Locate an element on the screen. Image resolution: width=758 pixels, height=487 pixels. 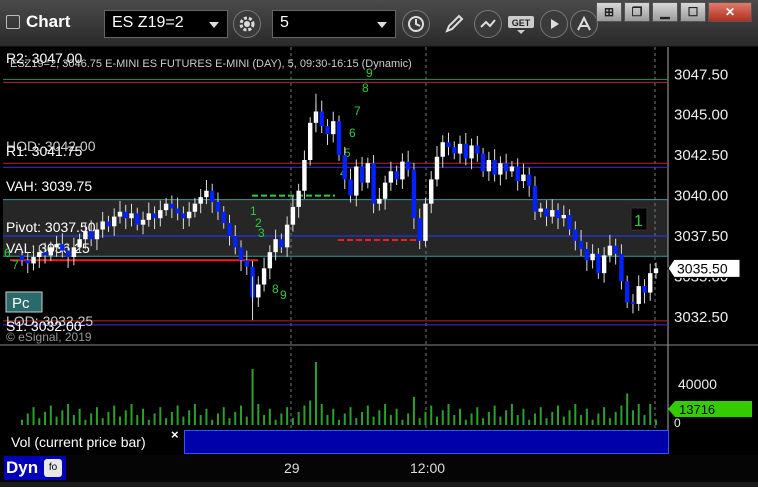
esignal-watermark: © eSignal, 2019 is located at coordinates (49, 337).